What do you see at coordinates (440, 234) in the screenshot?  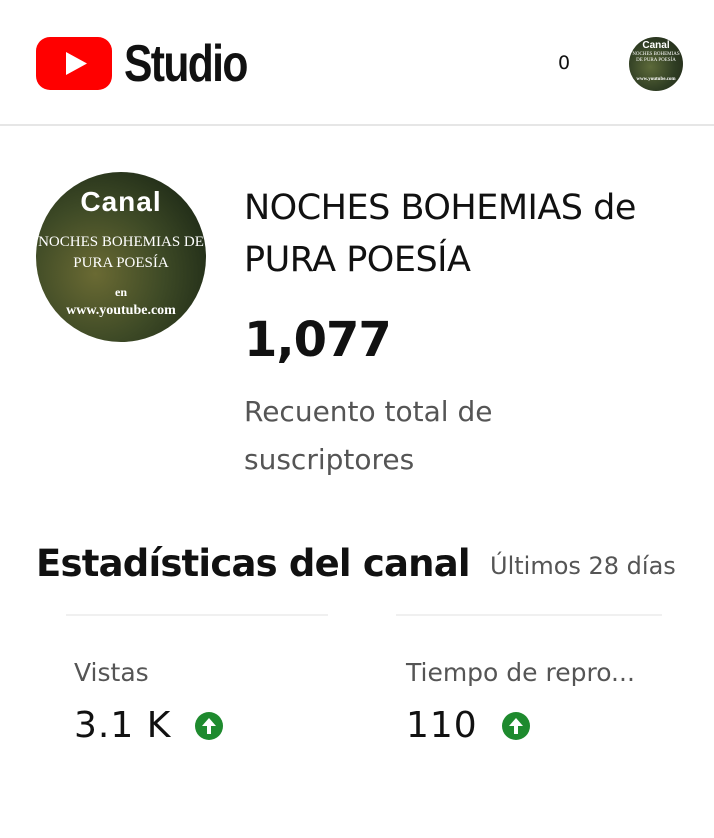 I see `channel-name: NOCHES BOHEMIAS de PURA POESÍA` at bounding box center [440, 234].